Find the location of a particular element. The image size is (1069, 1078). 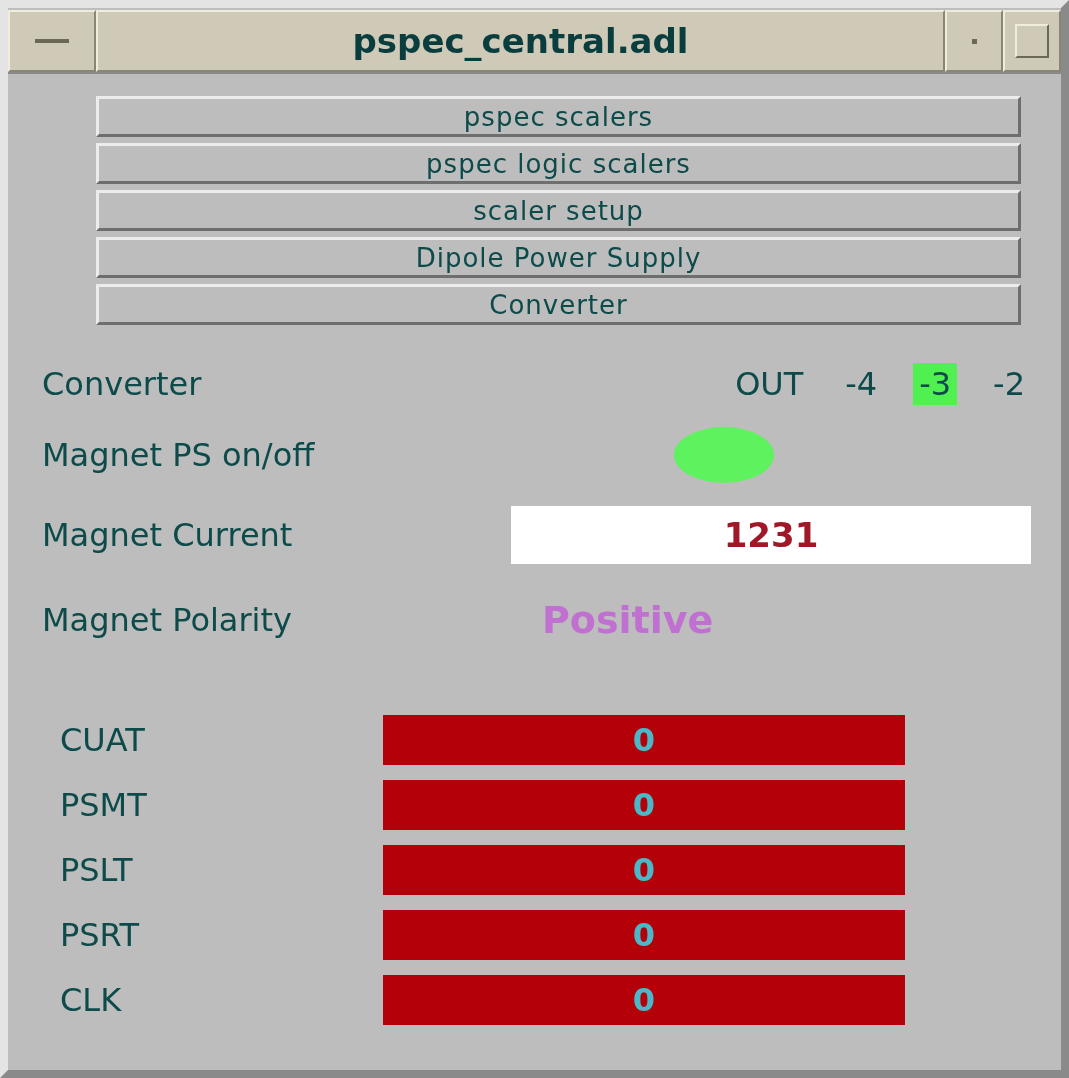

scaler-label: CUAT is located at coordinates (103, 740).